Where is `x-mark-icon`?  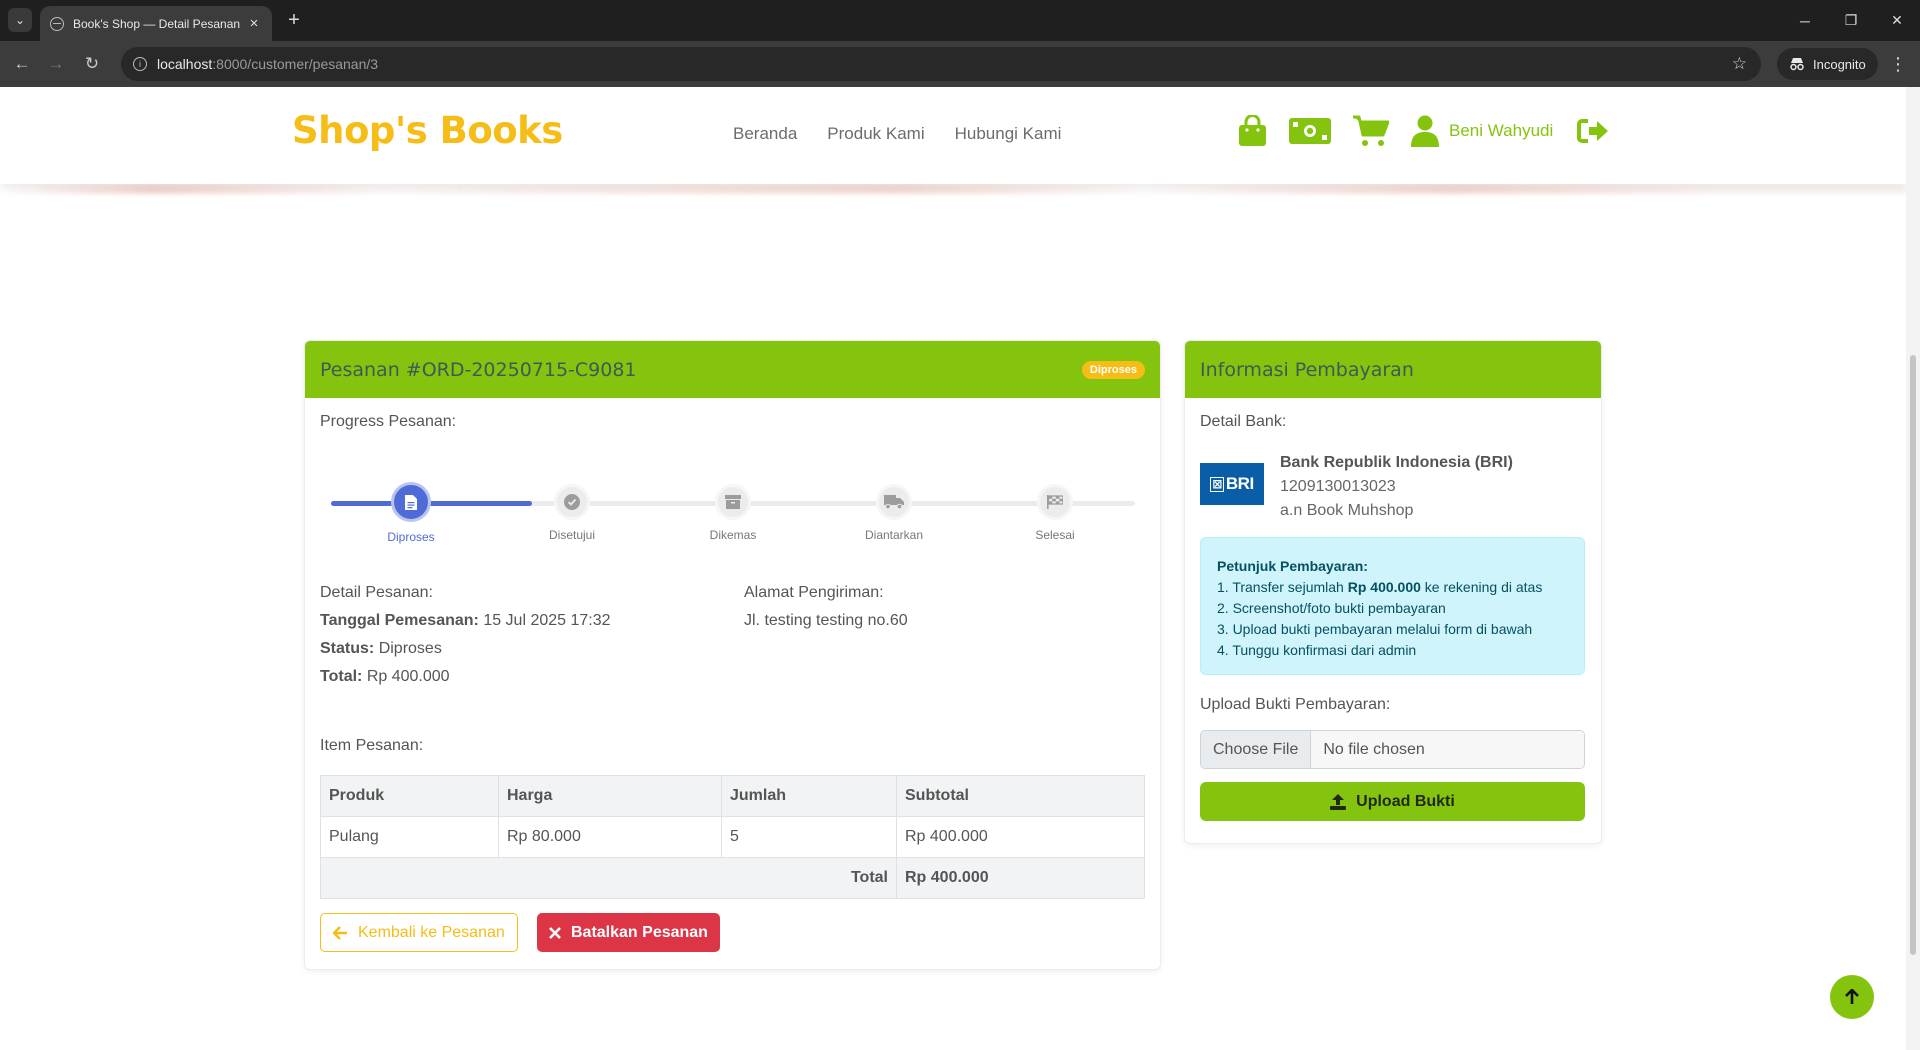 x-mark-icon is located at coordinates (555, 932).